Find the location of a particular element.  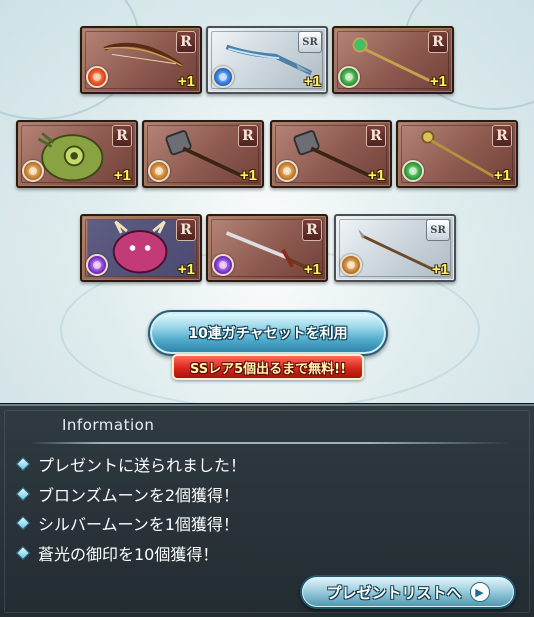

item-card-hammer-1: R +1 is located at coordinates (203, 154).